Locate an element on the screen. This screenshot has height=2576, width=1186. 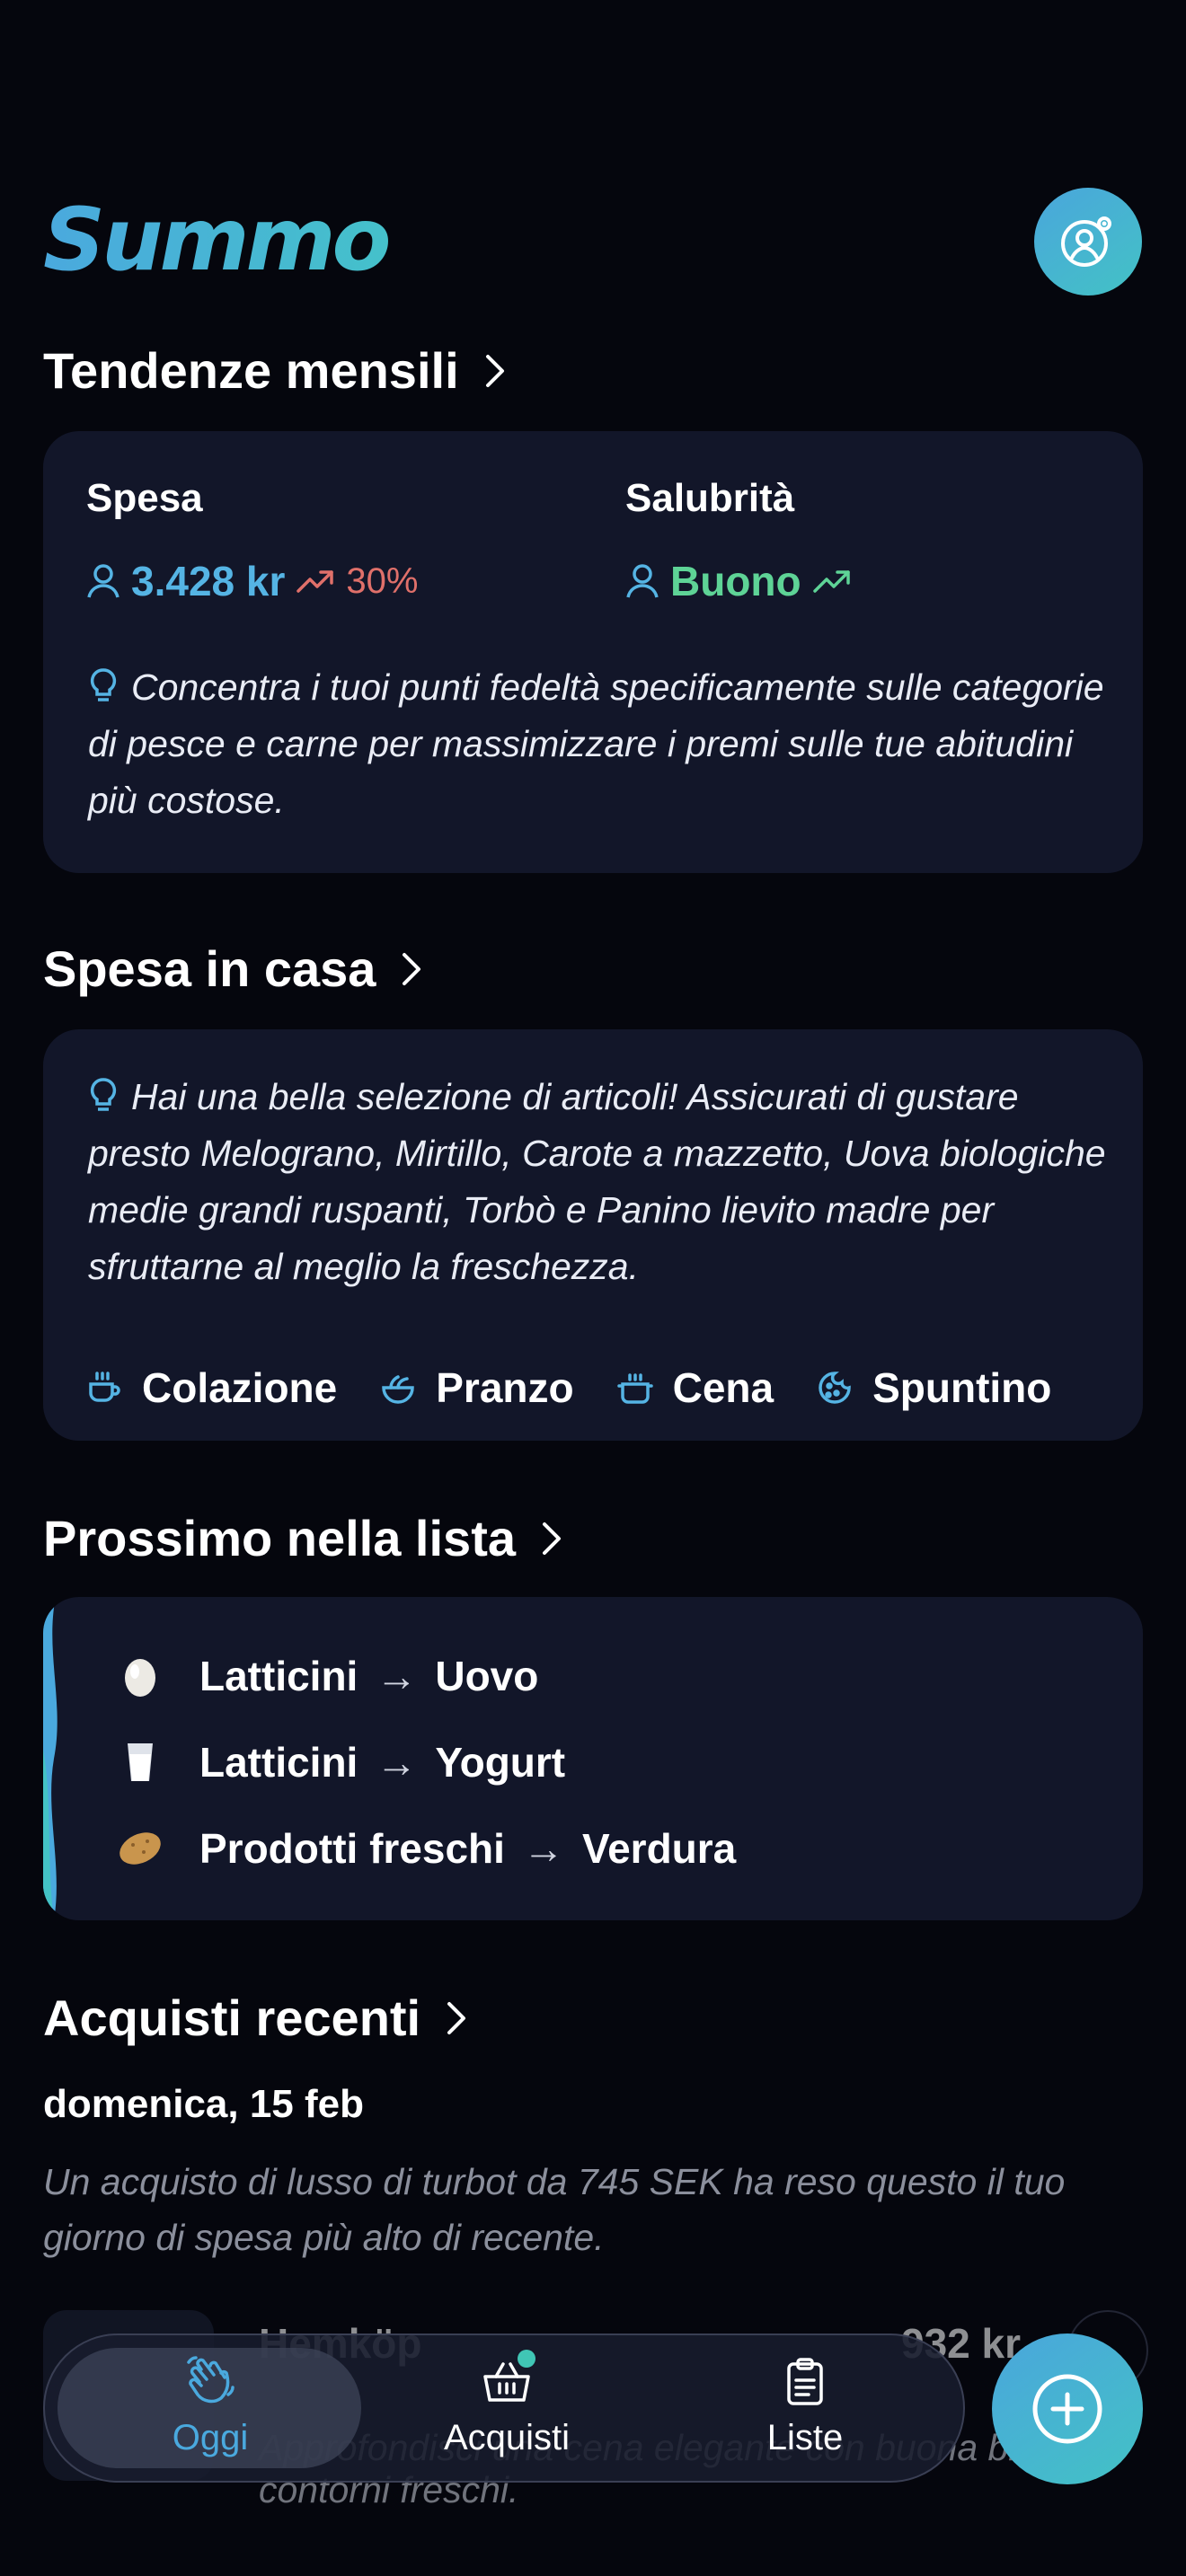
plus-circle-icon is located at coordinates (1067, 2409).